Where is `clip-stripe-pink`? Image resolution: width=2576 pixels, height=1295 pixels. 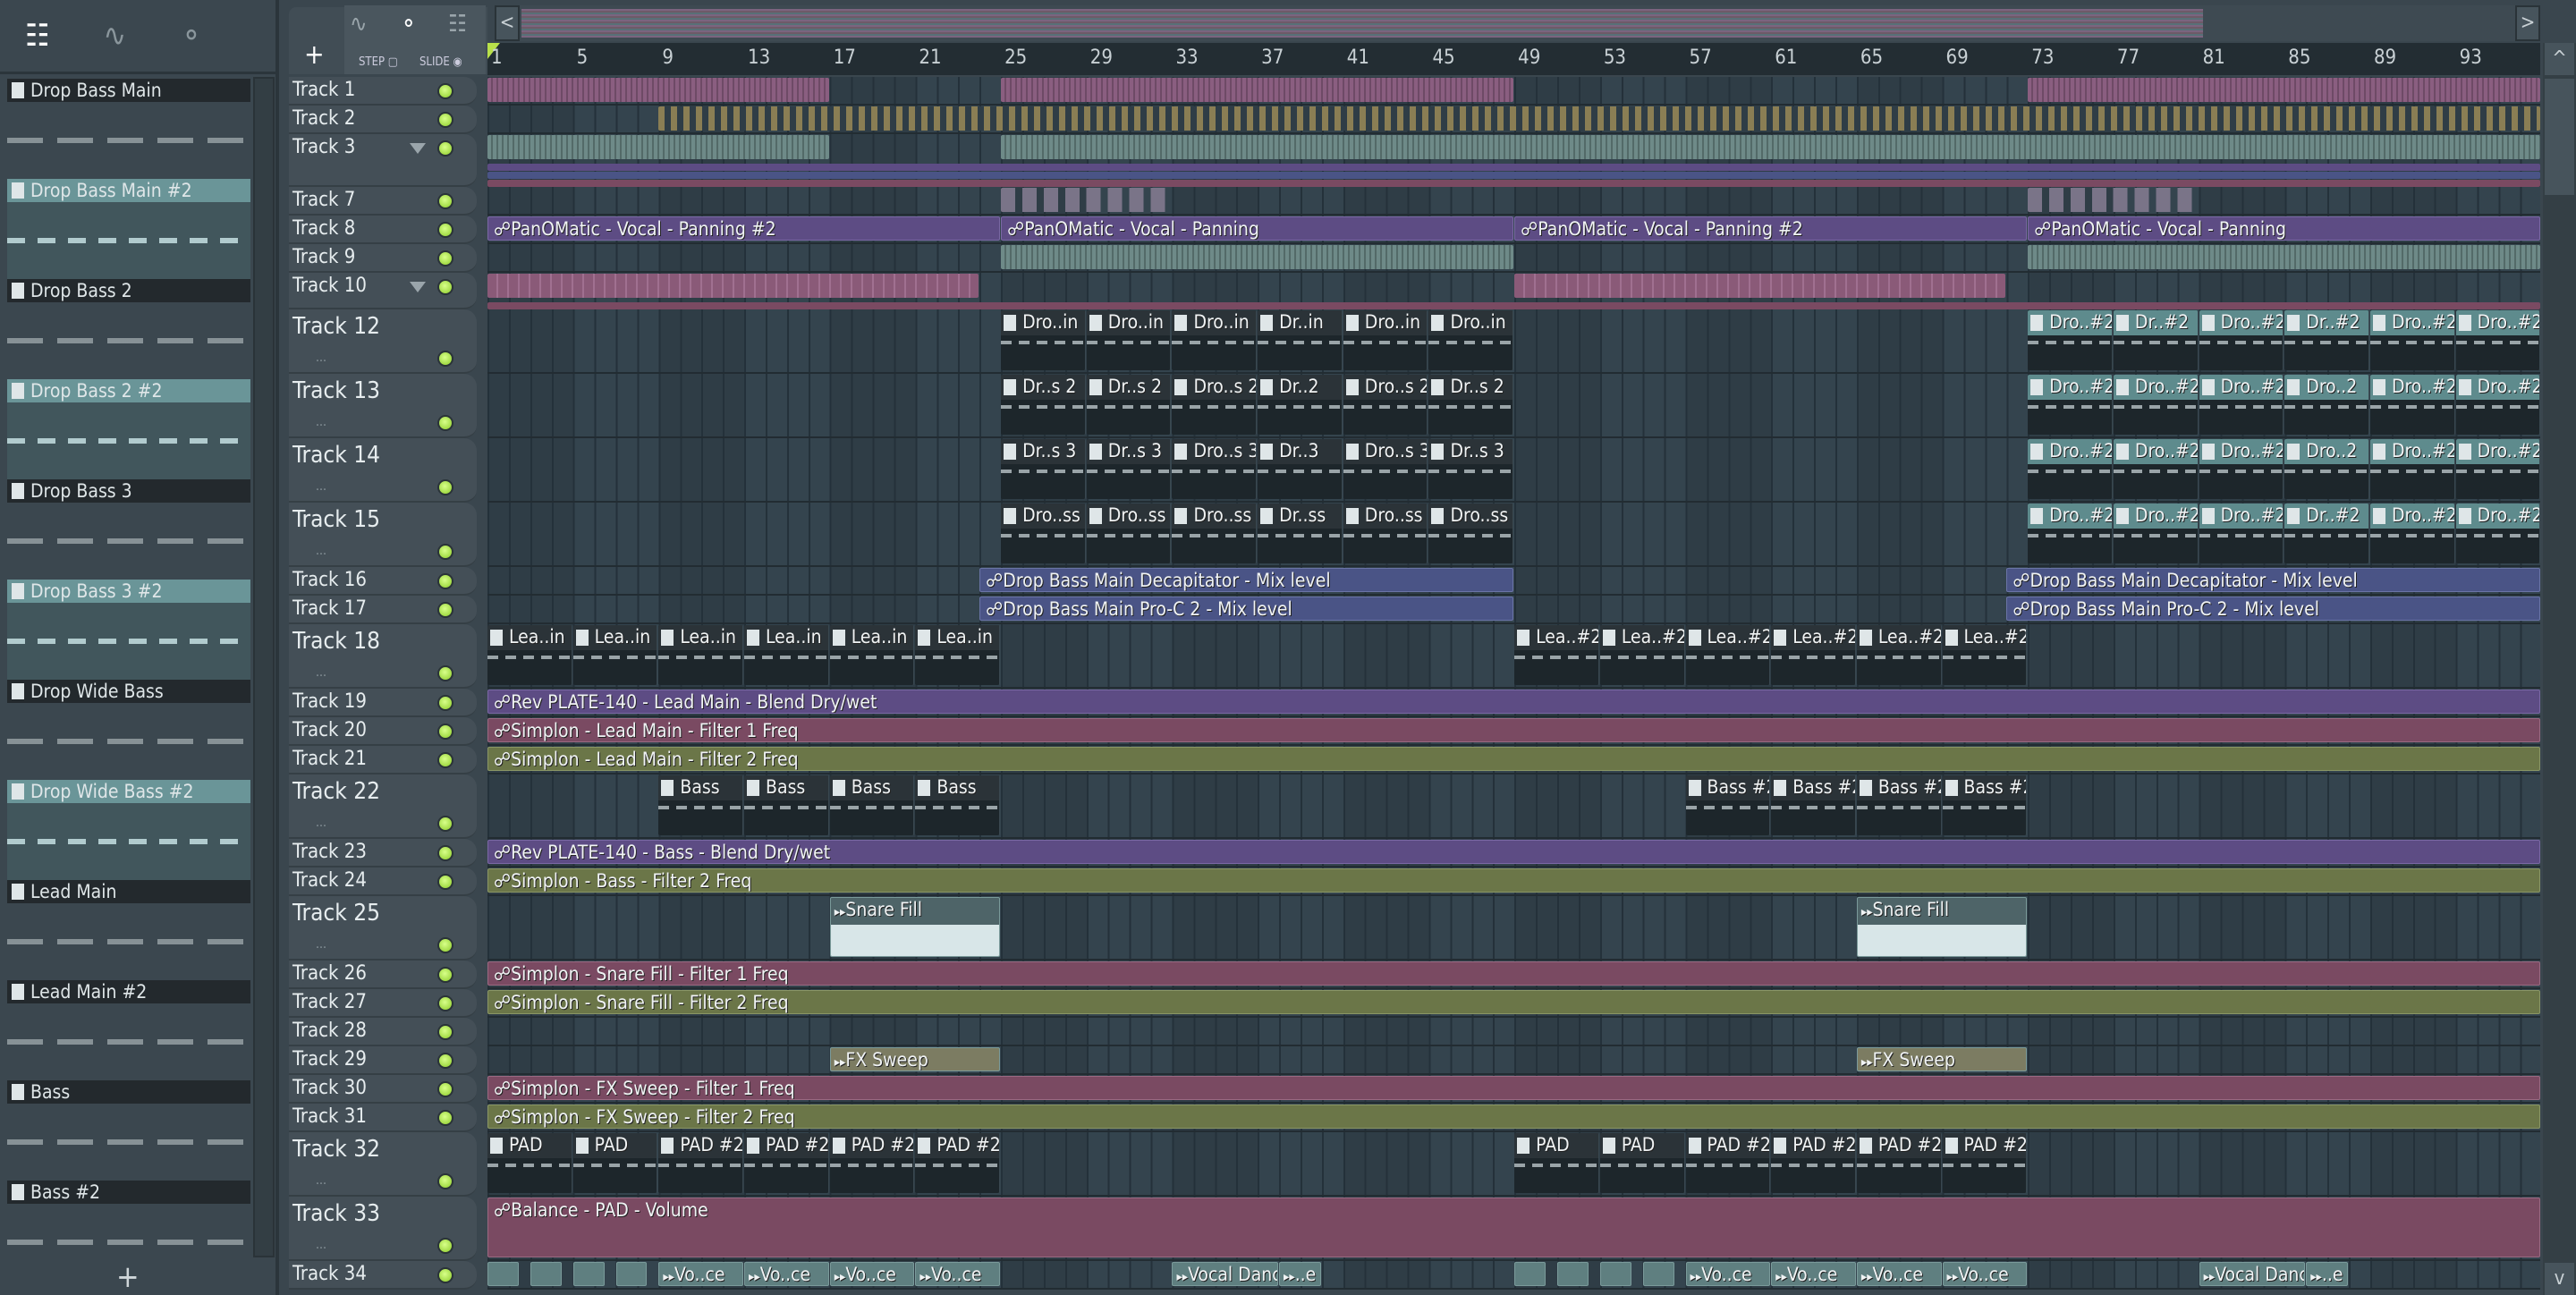
clip-stripe-pink is located at coordinates (2284, 90).